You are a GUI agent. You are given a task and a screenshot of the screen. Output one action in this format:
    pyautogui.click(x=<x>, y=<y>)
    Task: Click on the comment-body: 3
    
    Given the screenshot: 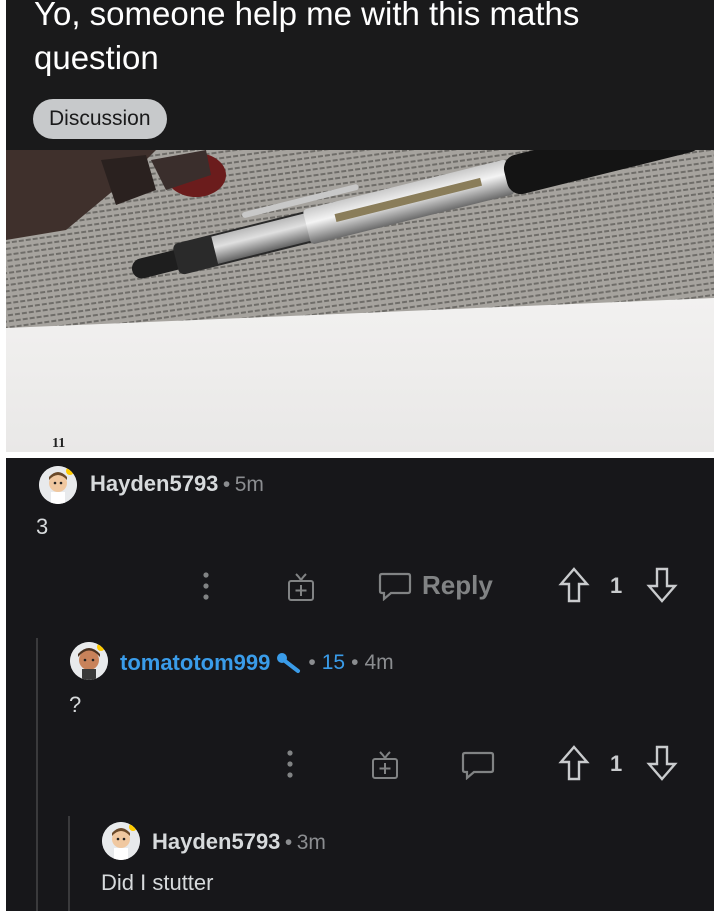 What is the action you would take?
    pyautogui.click(x=42, y=526)
    